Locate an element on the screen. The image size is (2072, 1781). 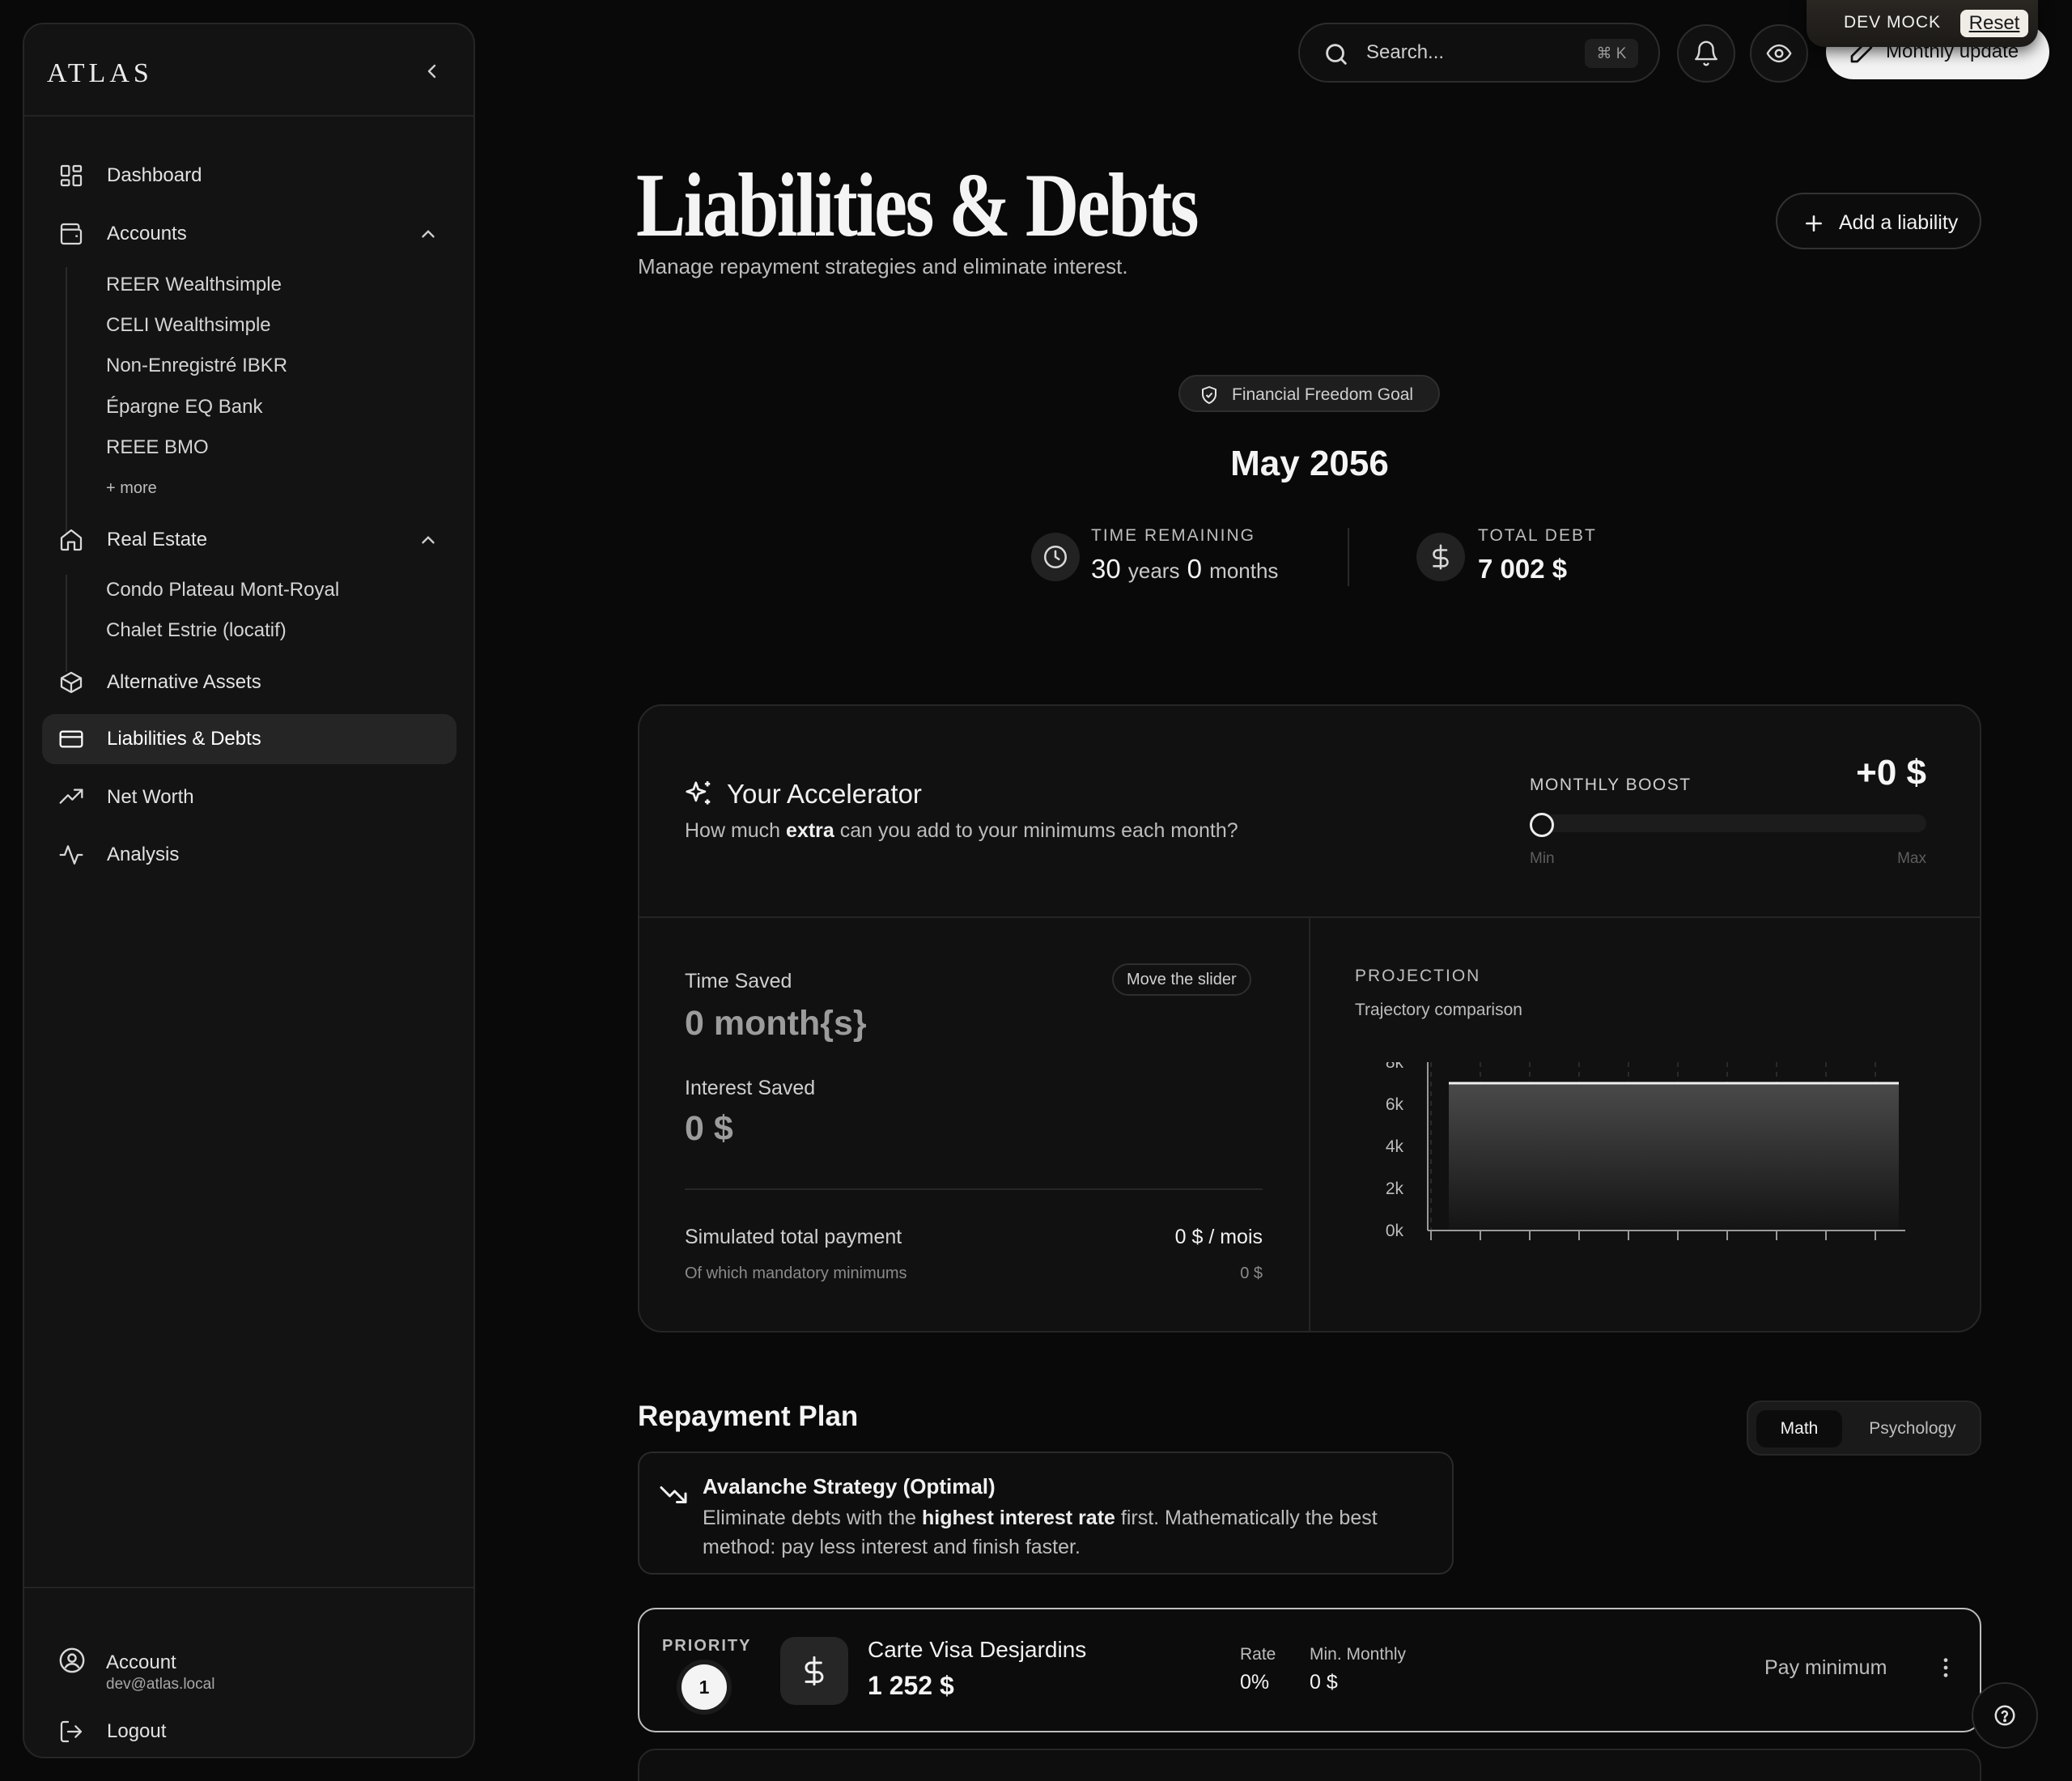
desc-emphasis: highest interest rate is located at coordinates (1018, 1518).